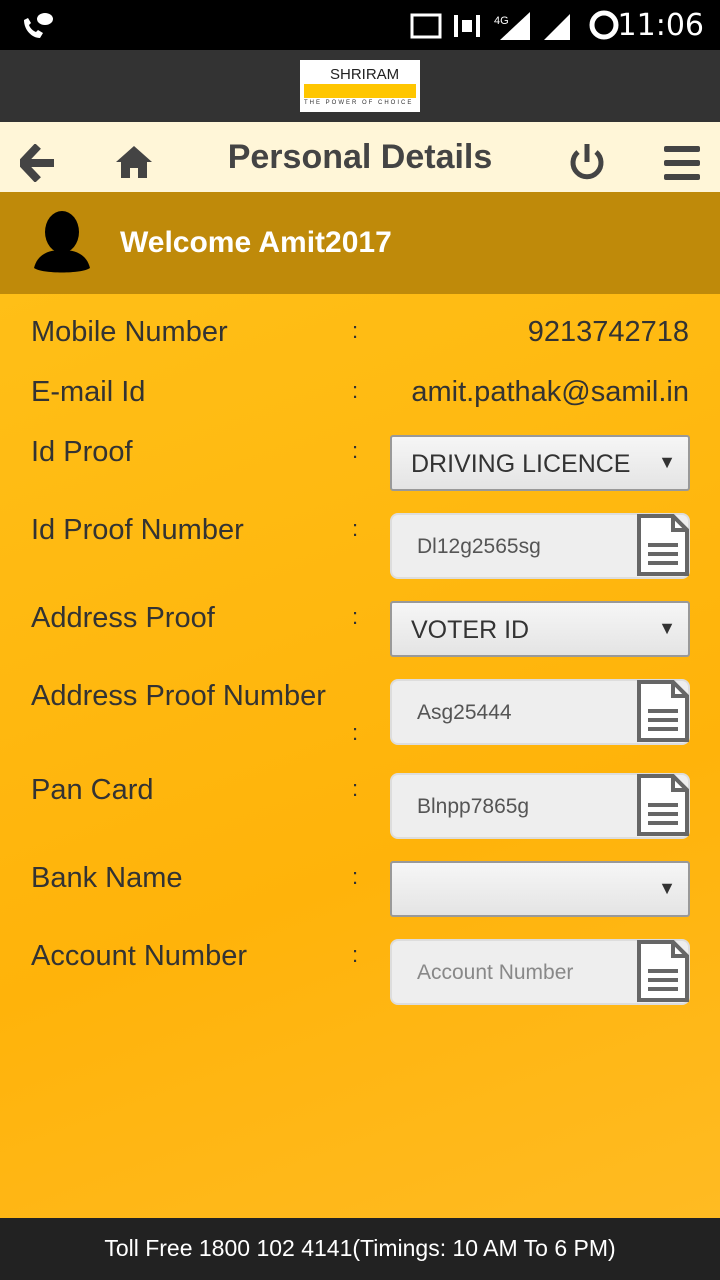 The width and height of the screenshot is (720, 1280). Describe the element at coordinates (501, 21) in the screenshot. I see `svg-text: 4G` at that location.